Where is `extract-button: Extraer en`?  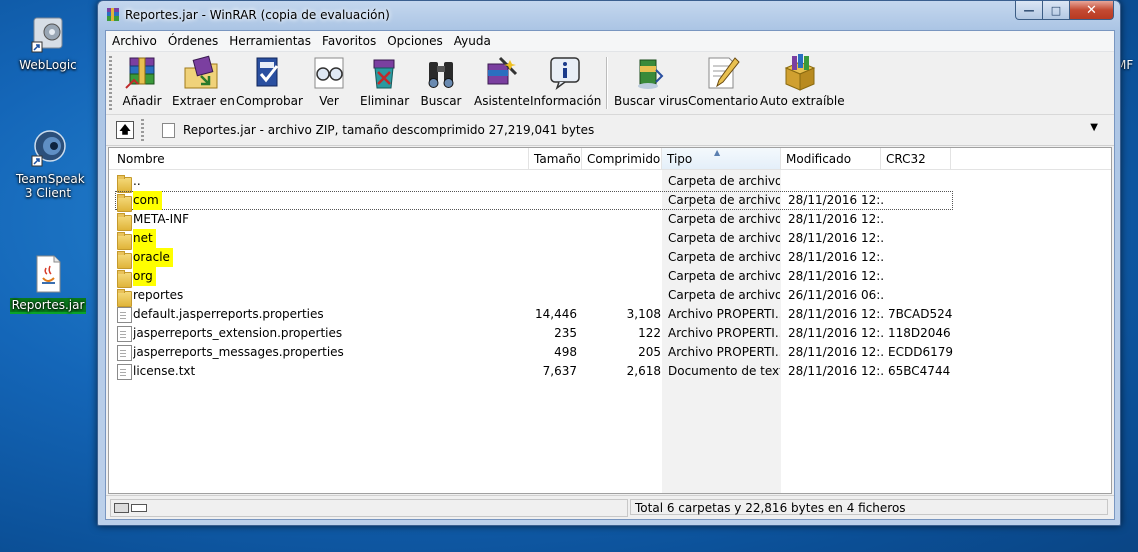
extract-button: Extraer en is located at coordinates (203, 83).